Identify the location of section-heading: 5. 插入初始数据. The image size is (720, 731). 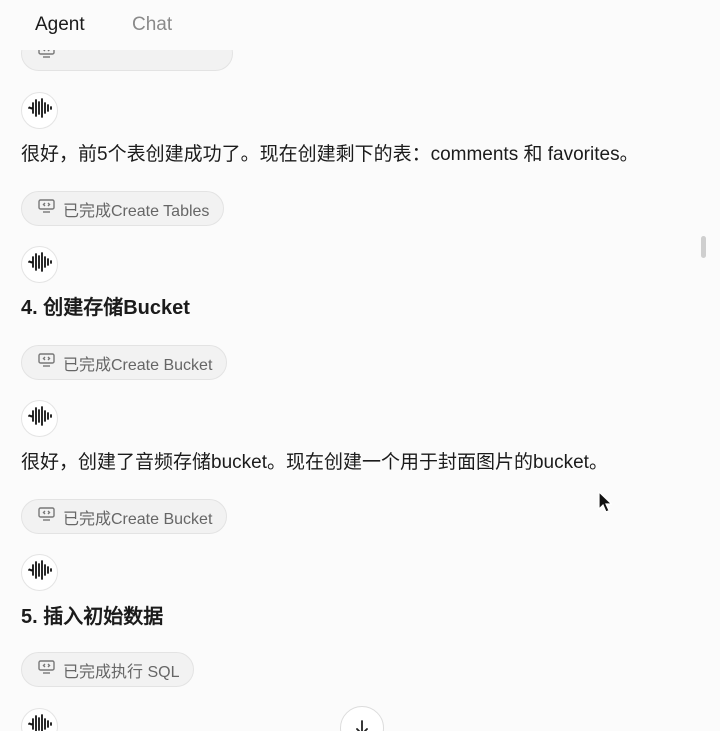
(92, 617).